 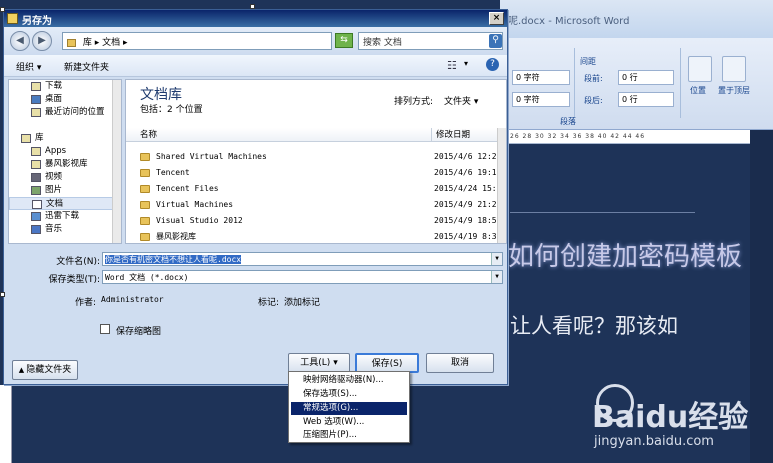 I want to click on doc-body-text: 让人看呢？那该如, so click(x=594, y=326).